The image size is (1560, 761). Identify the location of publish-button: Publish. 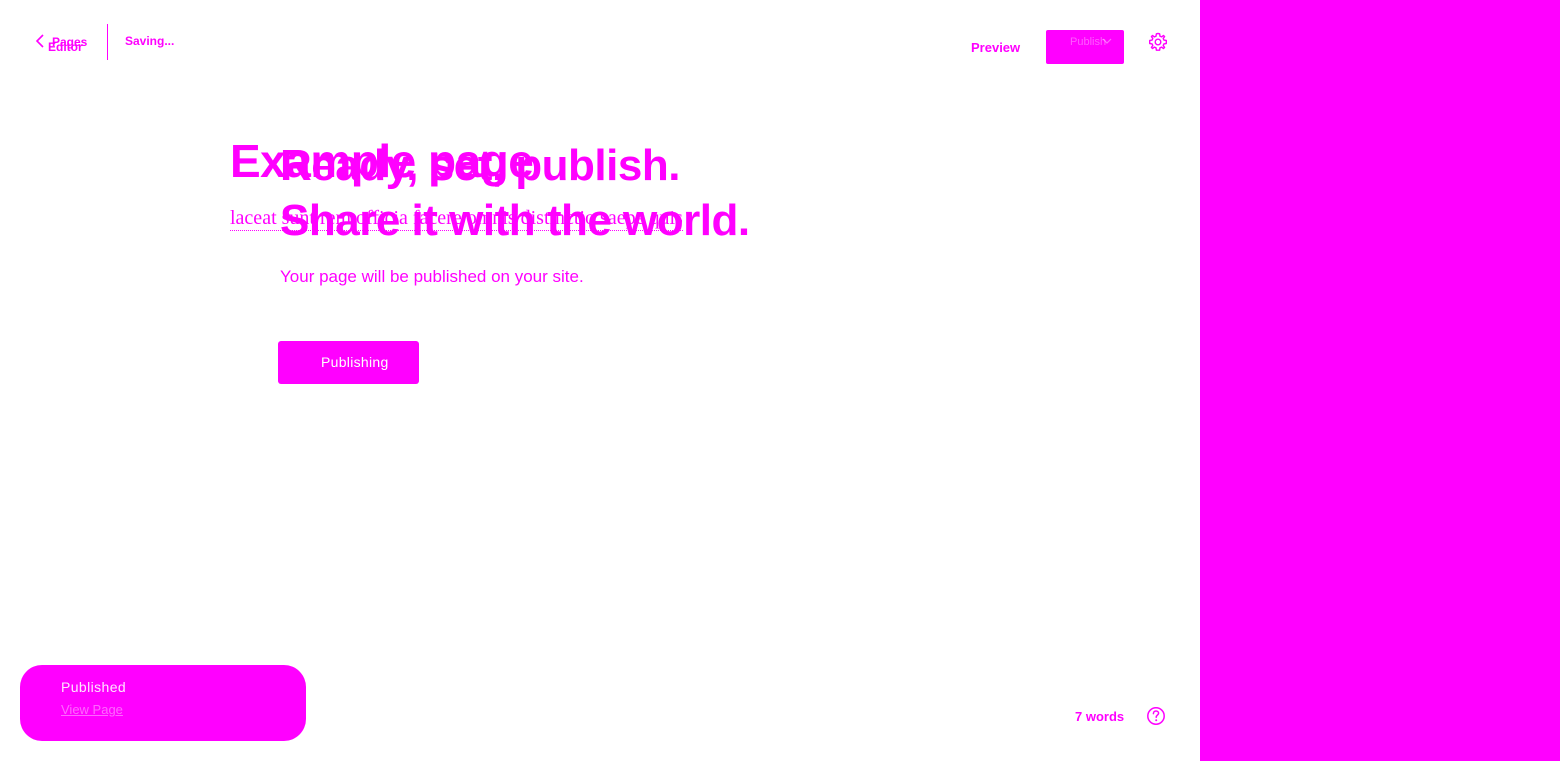
(1085, 47).